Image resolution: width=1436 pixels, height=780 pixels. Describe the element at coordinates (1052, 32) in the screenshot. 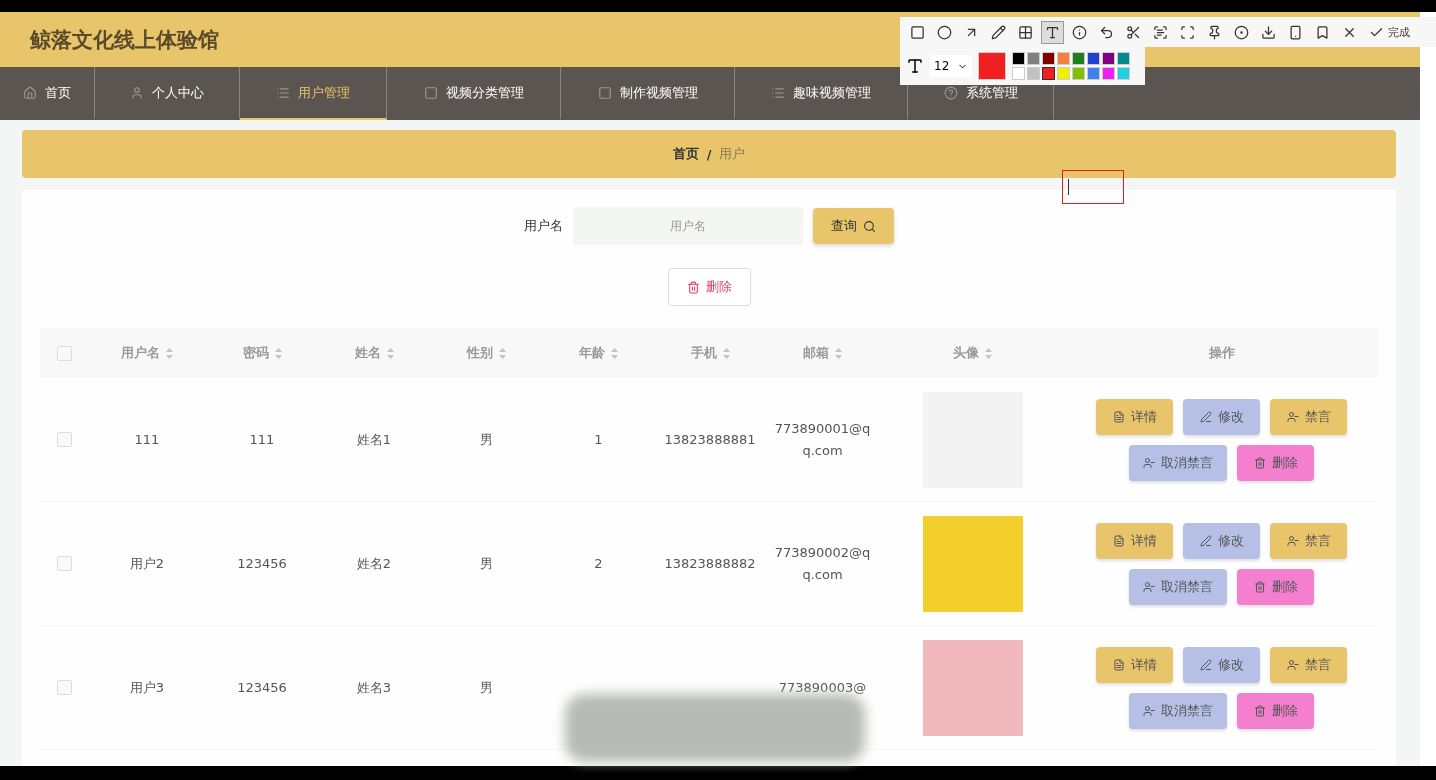

I see `text-tool-icon` at that location.